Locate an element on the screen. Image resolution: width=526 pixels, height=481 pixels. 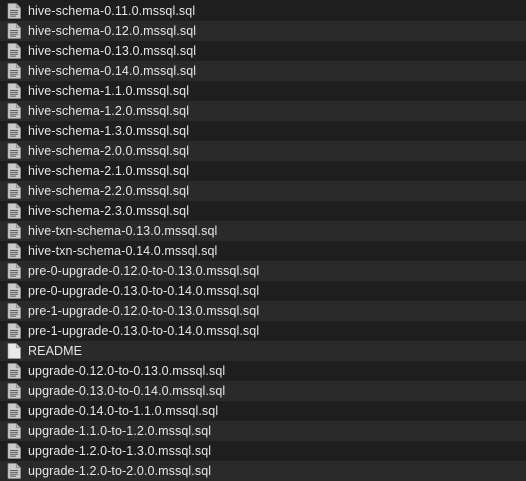
file-name: pre-0-upgrade-0.13.0-to-0.14.0.mssql.sql is located at coordinates (144, 291).